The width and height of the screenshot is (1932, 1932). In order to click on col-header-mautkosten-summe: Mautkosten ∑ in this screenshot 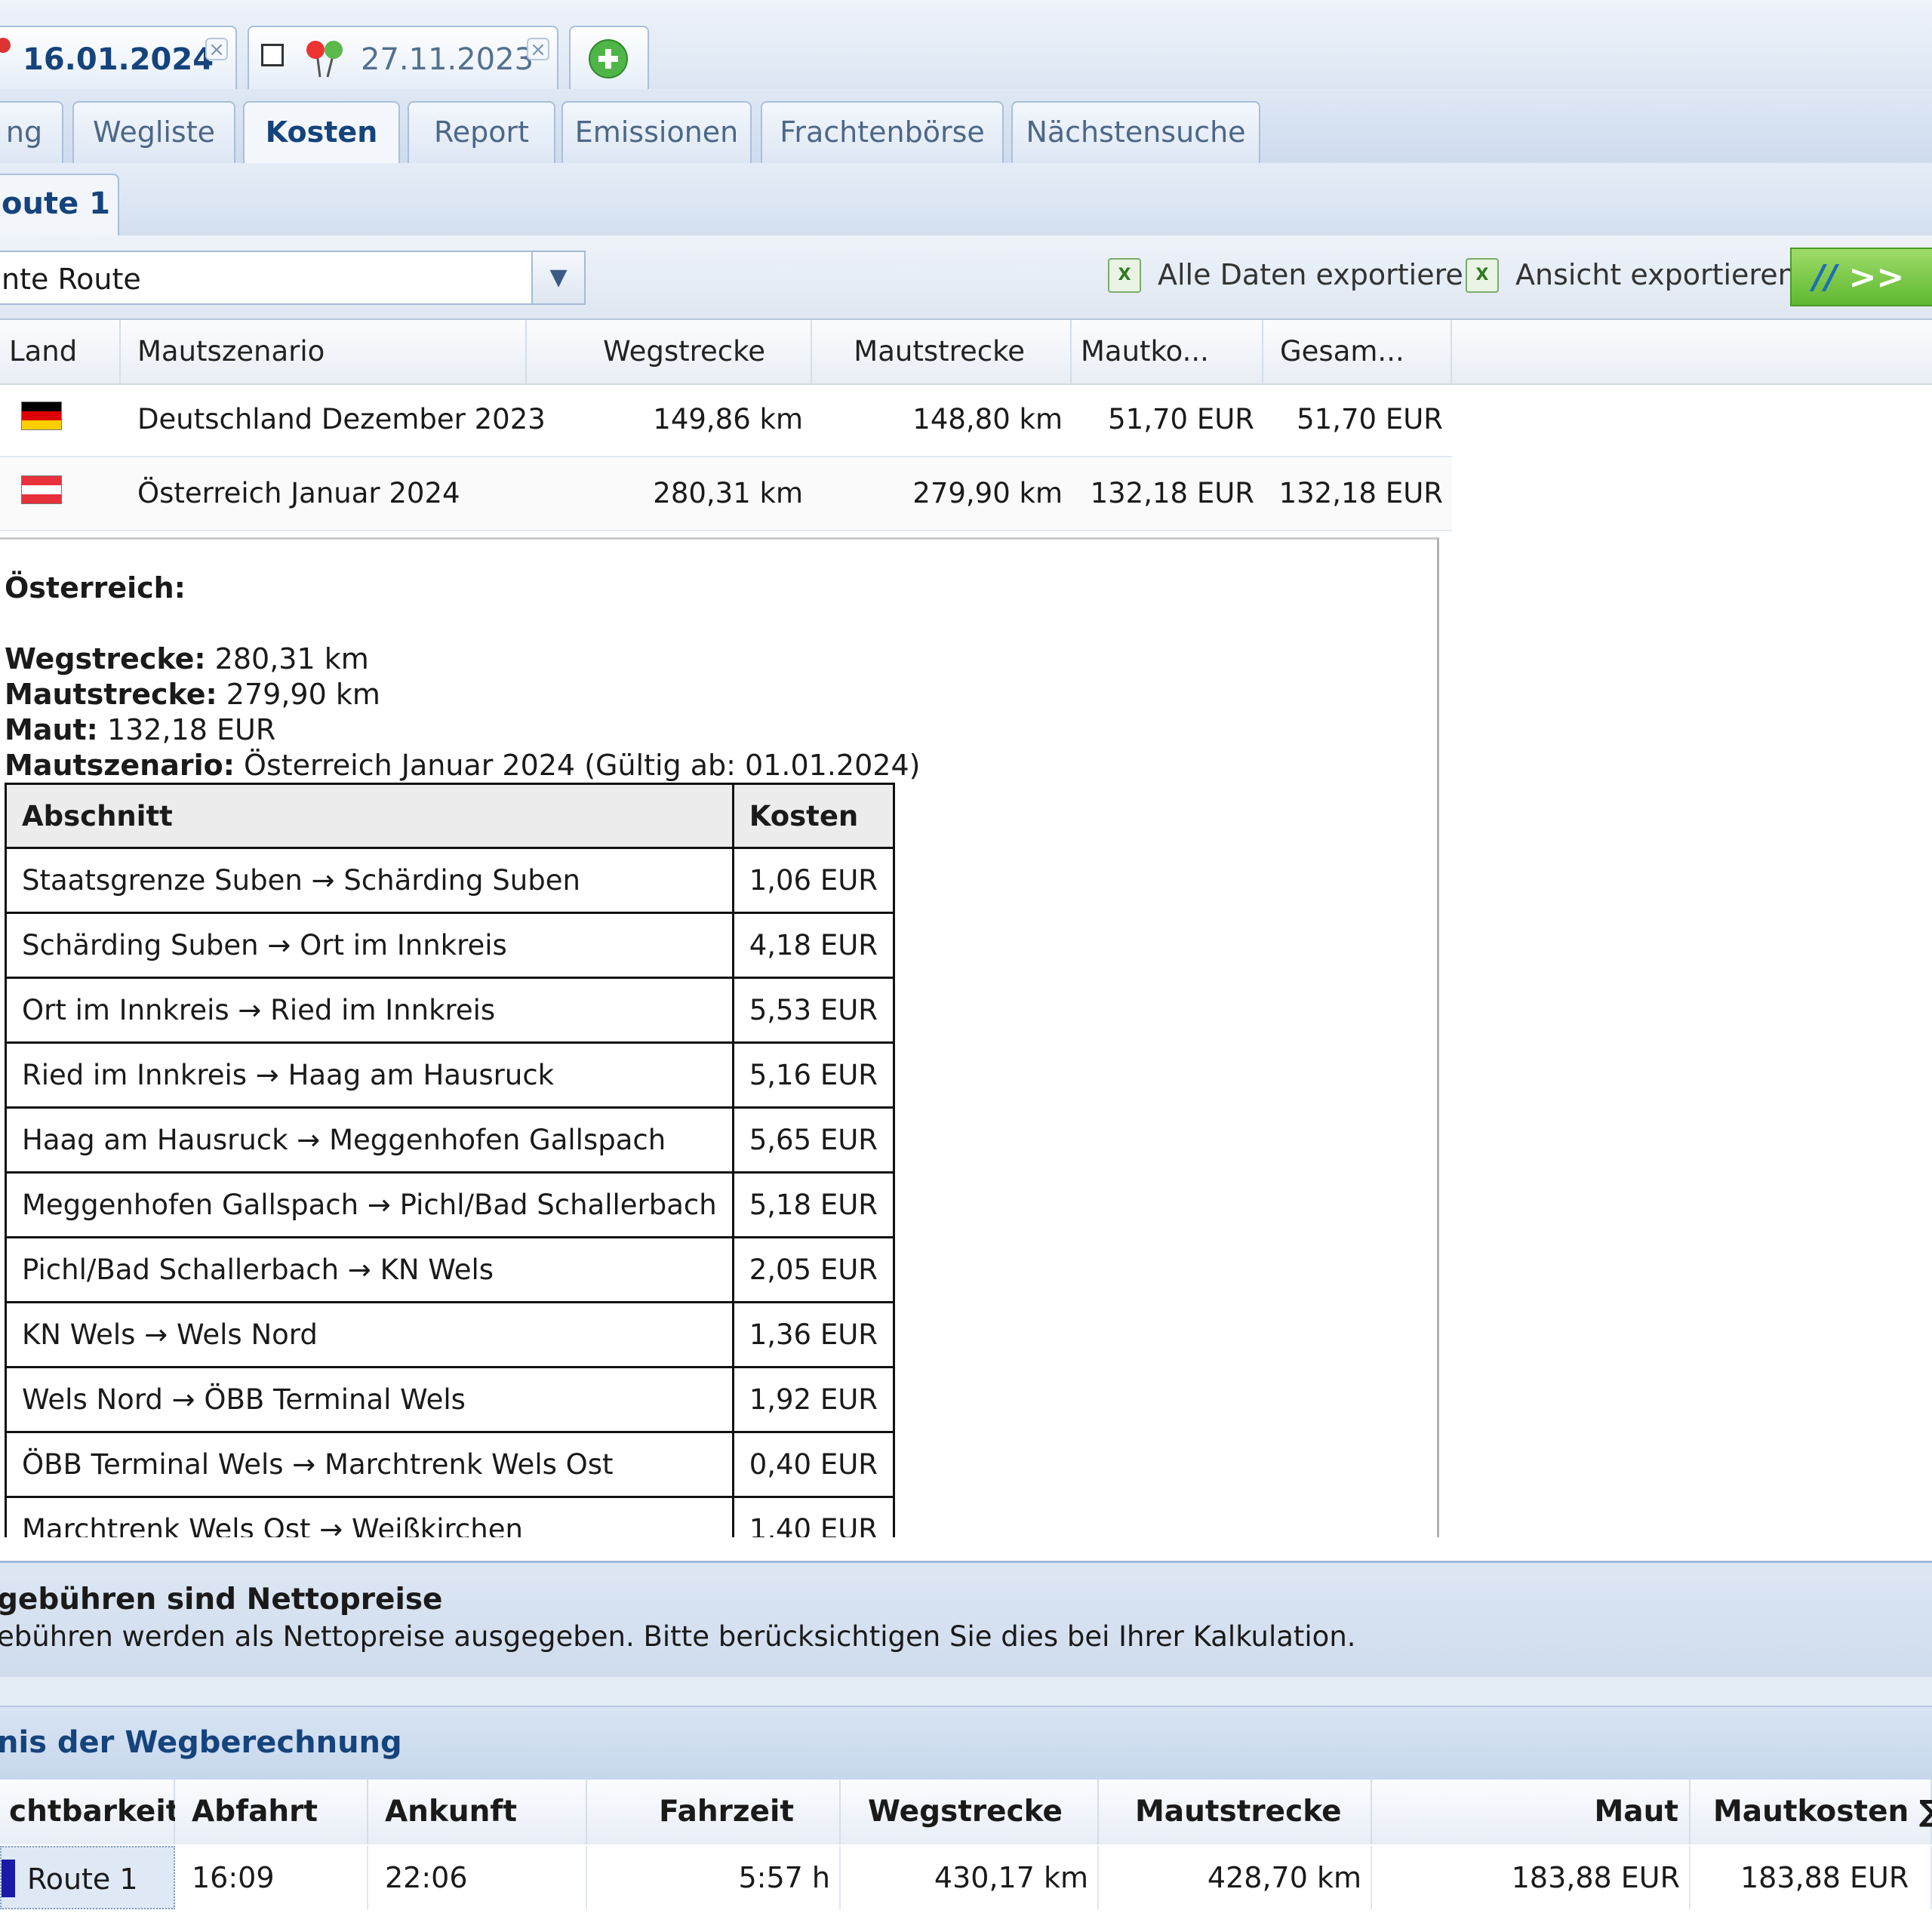, I will do `click(1811, 1812)`.